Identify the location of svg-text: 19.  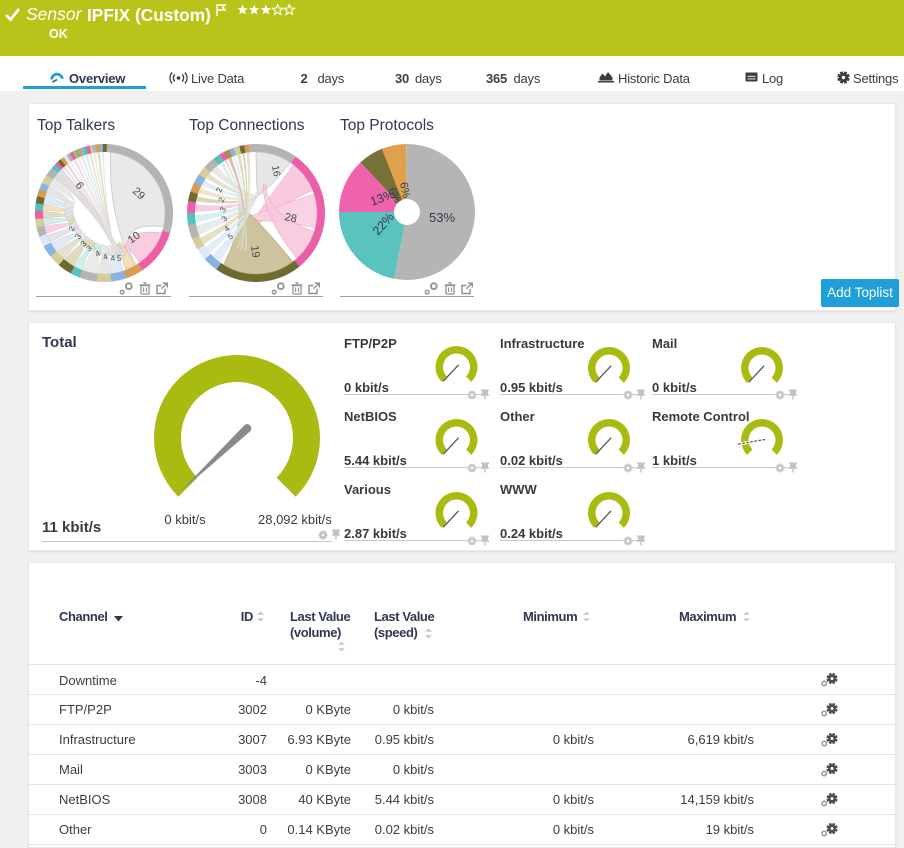
(255, 252).